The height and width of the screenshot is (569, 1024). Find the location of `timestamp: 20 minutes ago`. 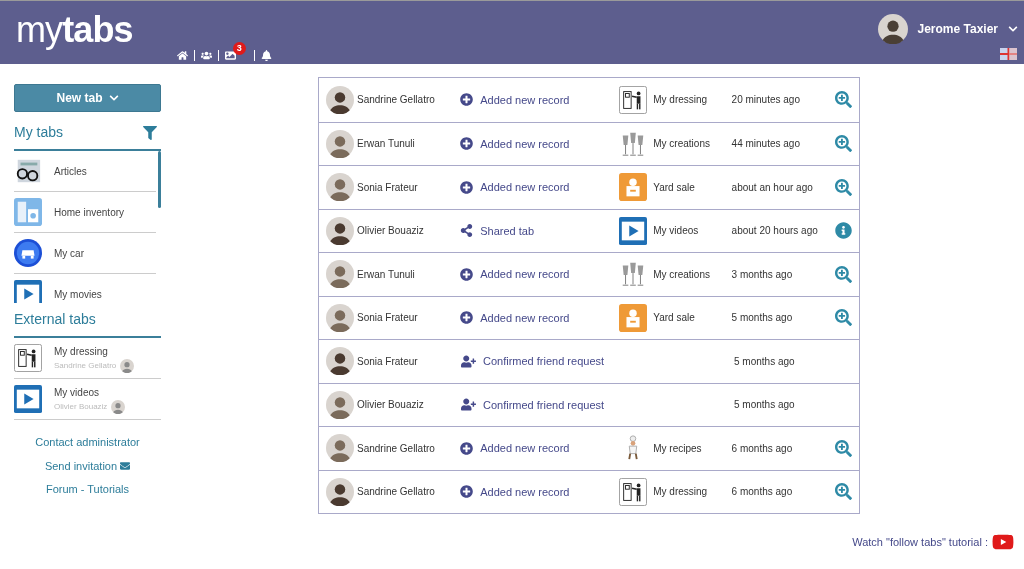

timestamp: 20 minutes ago is located at coordinates (766, 100).